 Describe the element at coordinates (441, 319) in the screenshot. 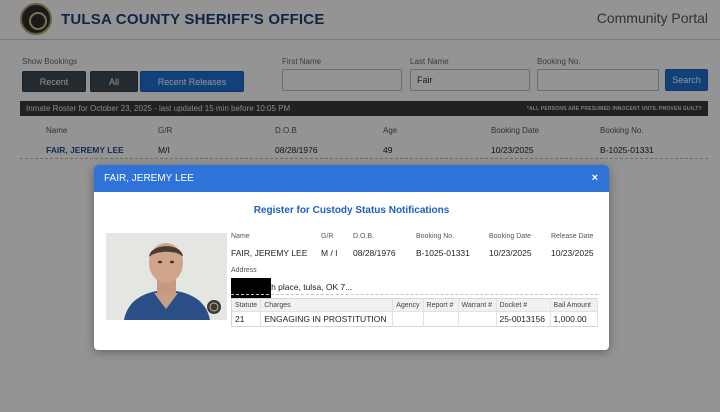

I see `charge-report-no` at that location.